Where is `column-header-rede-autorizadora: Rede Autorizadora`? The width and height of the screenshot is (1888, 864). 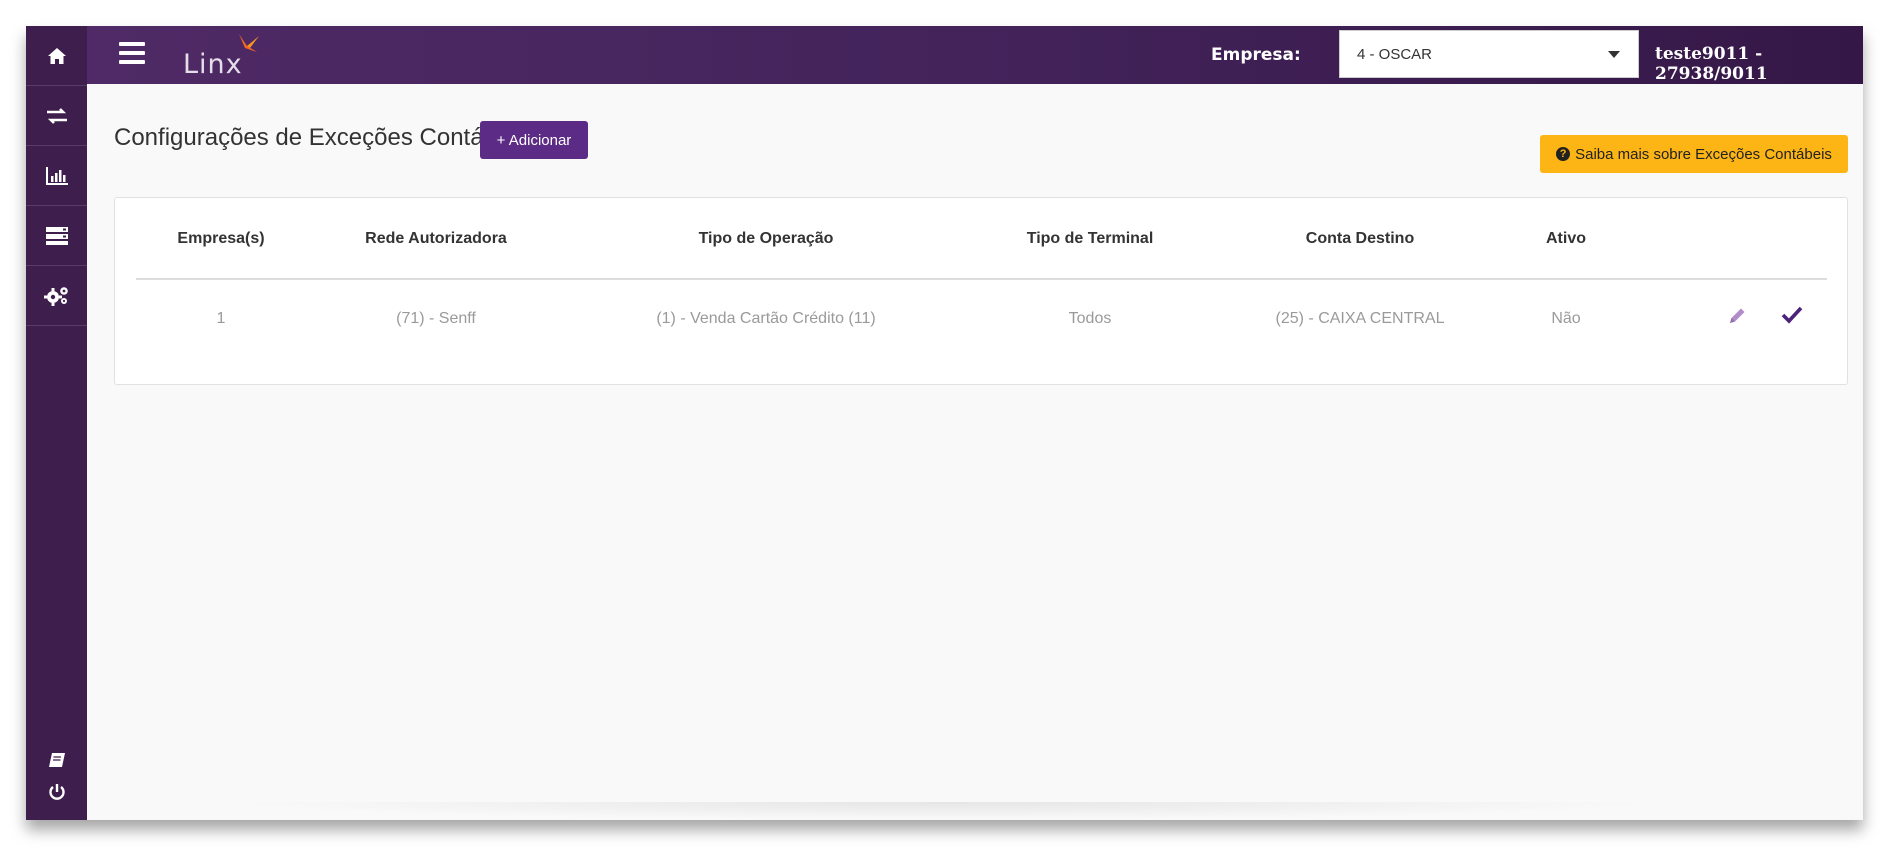
column-header-rede-autorizadora: Rede Autorizadora is located at coordinates (436, 239).